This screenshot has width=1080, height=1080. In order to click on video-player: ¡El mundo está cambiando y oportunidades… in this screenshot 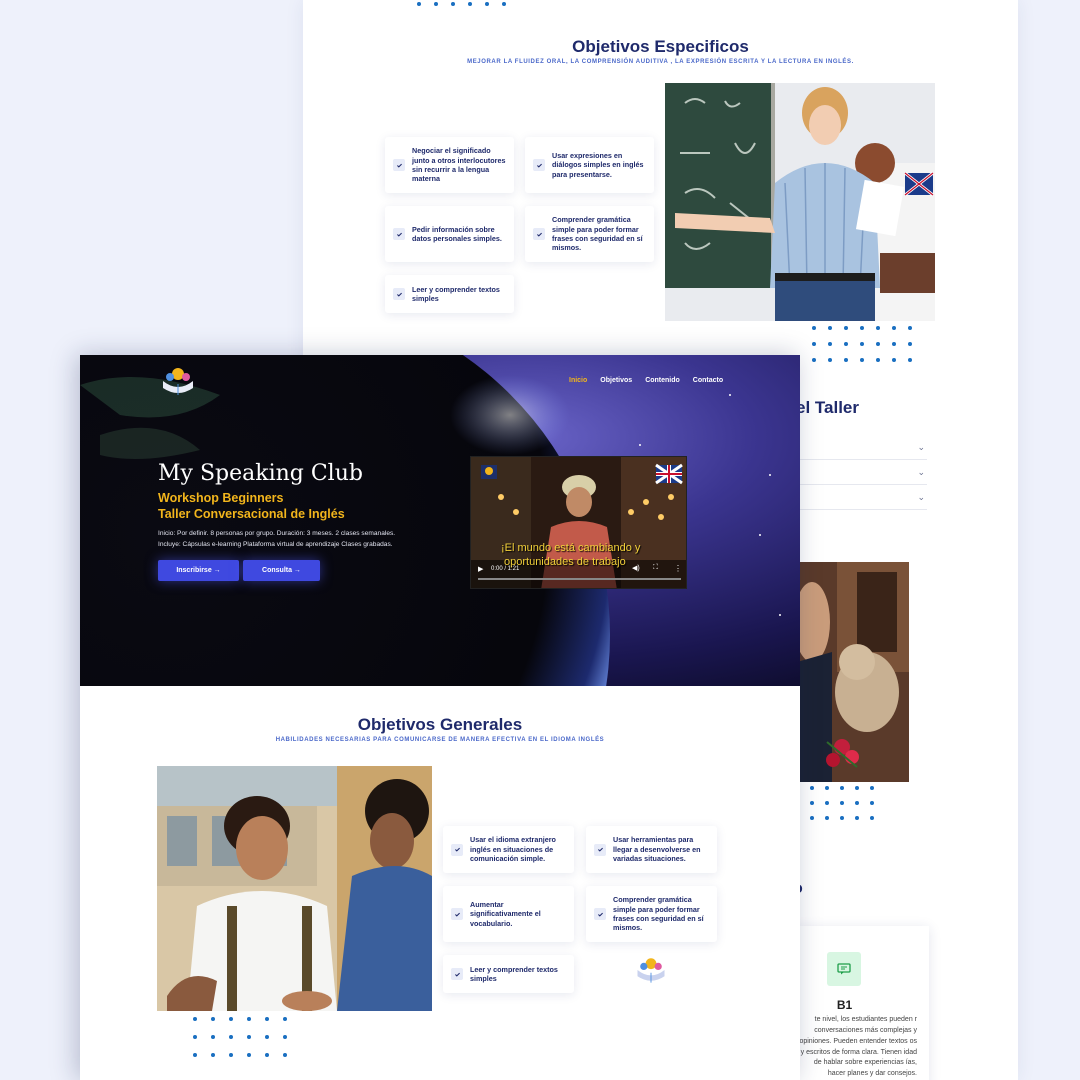, I will do `click(578, 522)`.